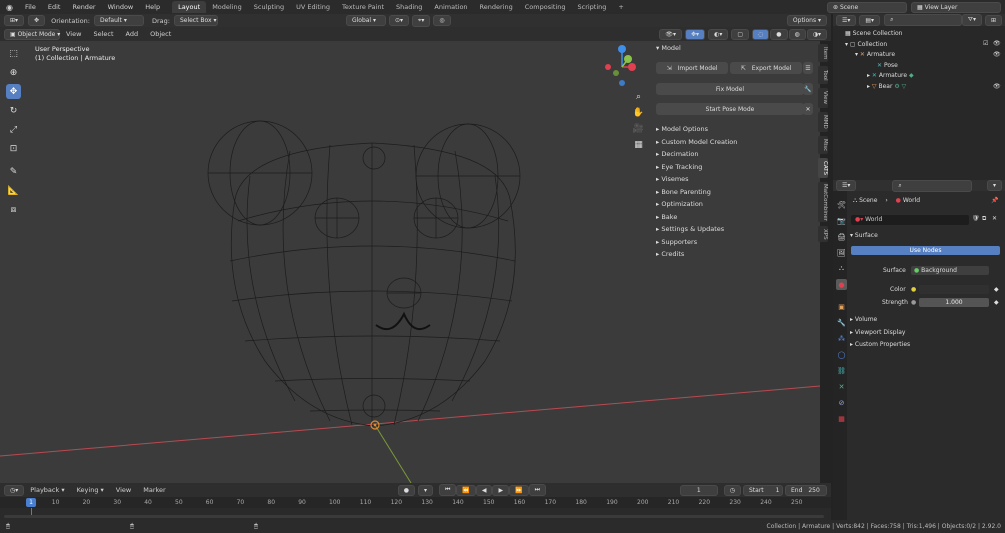 Image resolution: width=1005 pixels, height=533 pixels. Describe the element at coordinates (160, 34) in the screenshot. I see `menu-object: Object` at that location.